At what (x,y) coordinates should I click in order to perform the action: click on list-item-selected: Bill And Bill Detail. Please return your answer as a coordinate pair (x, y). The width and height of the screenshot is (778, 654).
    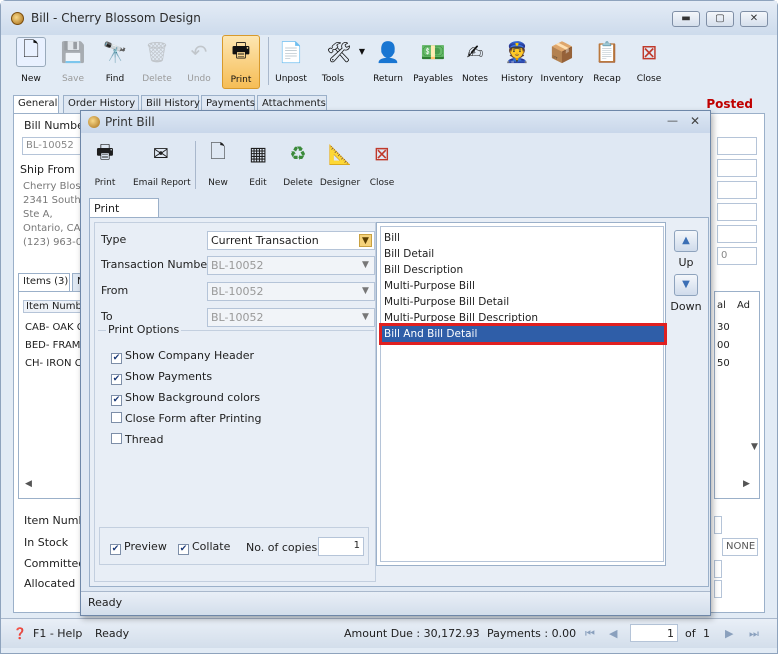
    Looking at the image, I should click on (523, 334).